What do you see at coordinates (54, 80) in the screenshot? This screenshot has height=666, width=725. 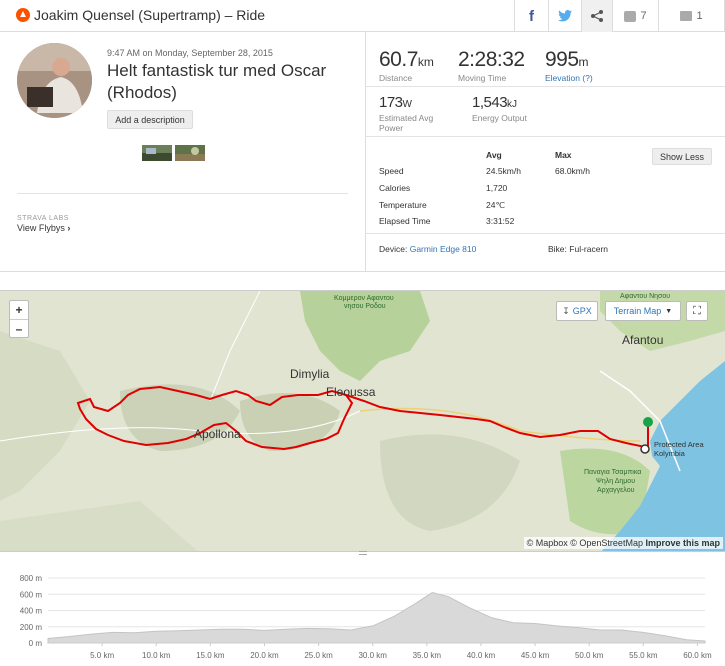 I see `avatar` at bounding box center [54, 80].